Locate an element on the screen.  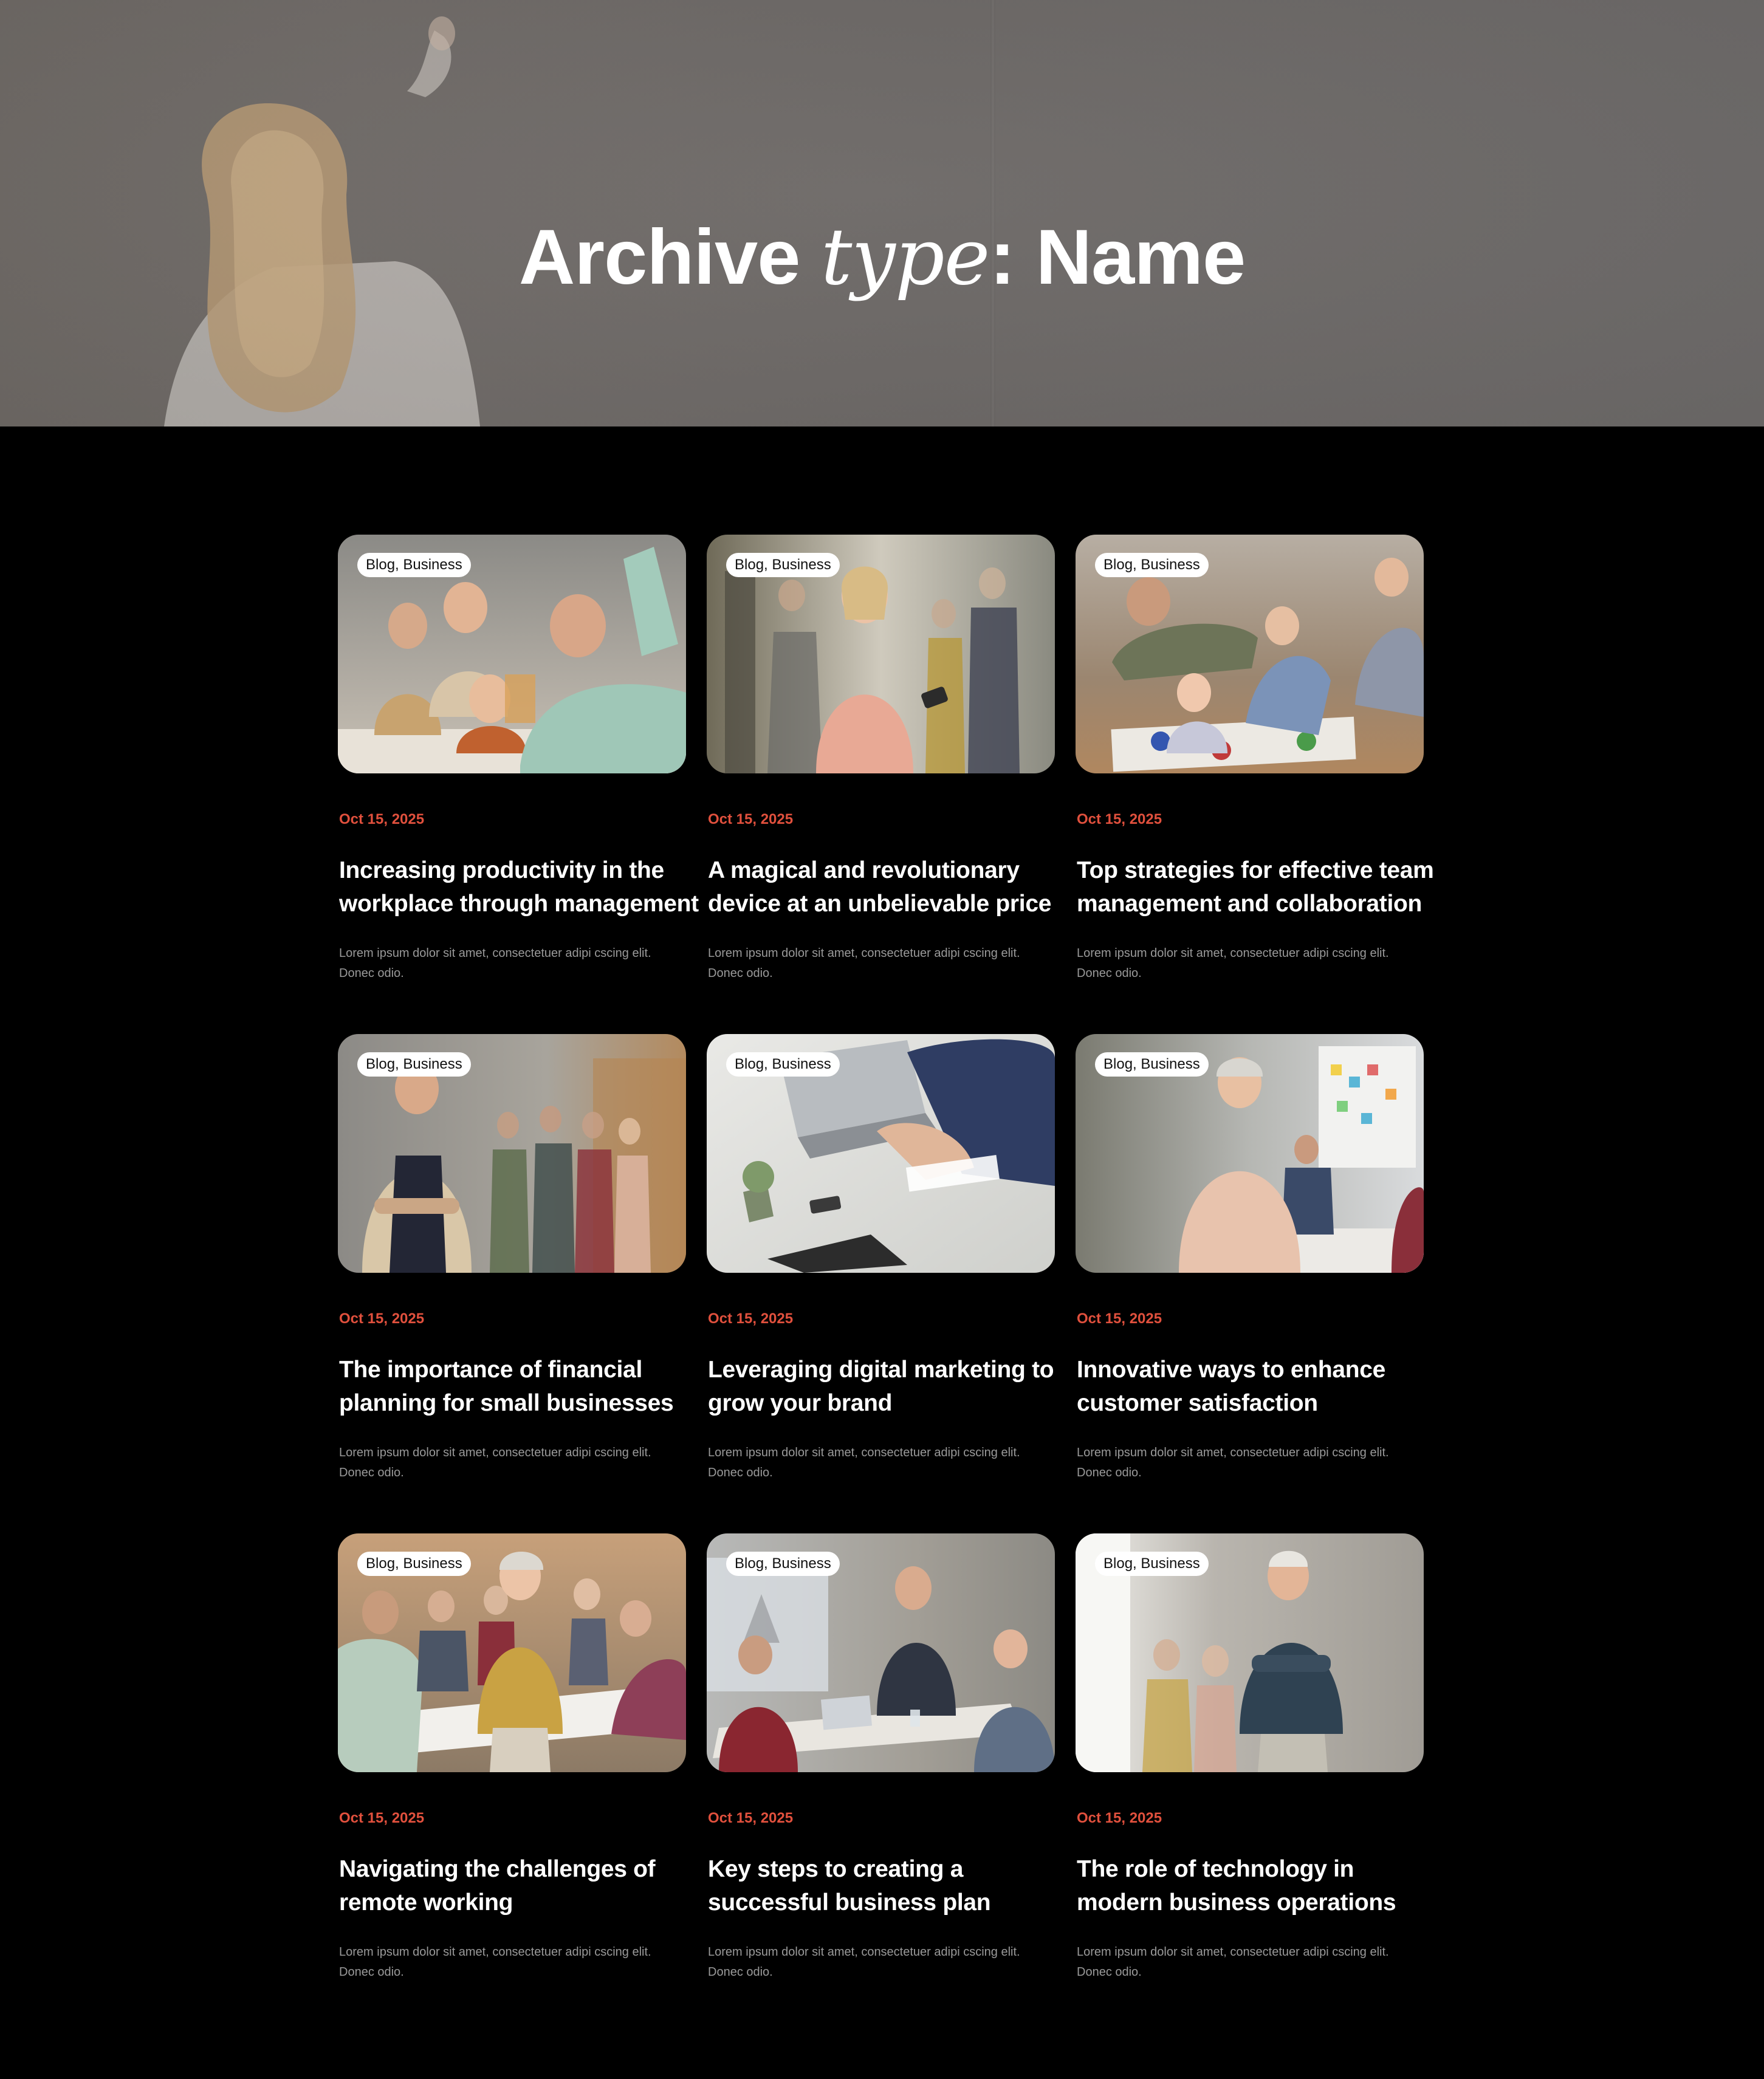
page-title: Archive type: Name is located at coordinates (882, 257).